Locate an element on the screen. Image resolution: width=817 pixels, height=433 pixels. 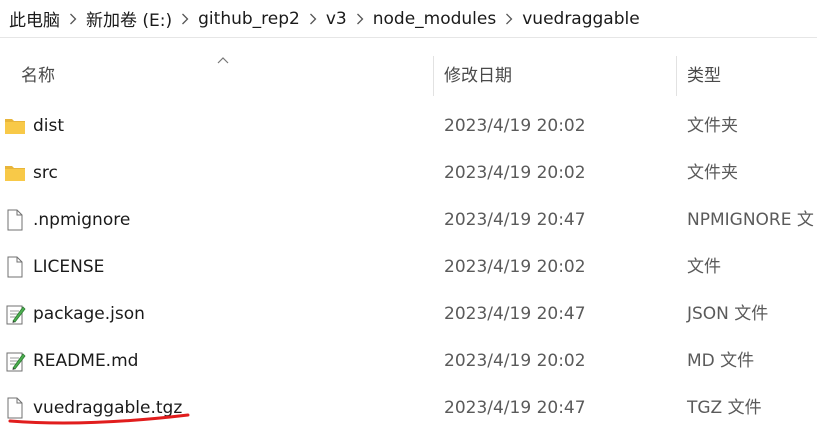
file-row-npmignore: .npmignore 2023/4/19 20:47 NPMIGNORE 文 is located at coordinates (408, 220).